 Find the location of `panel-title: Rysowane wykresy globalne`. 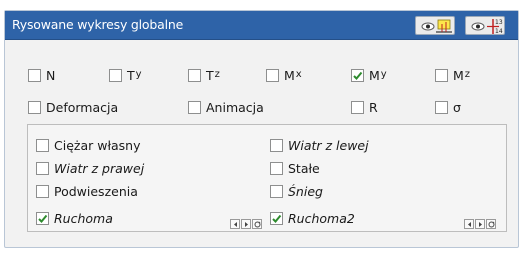

panel-title: Rysowane wykresy globalne is located at coordinates (98, 24).